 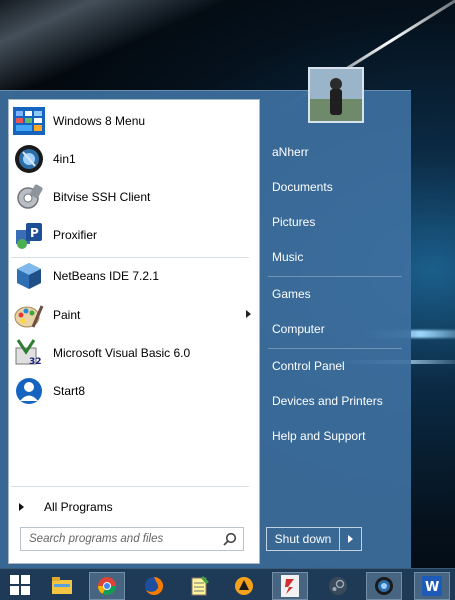 What do you see at coordinates (134, 235) in the screenshot?
I see `program-proxifier: P Proxifier` at bounding box center [134, 235].